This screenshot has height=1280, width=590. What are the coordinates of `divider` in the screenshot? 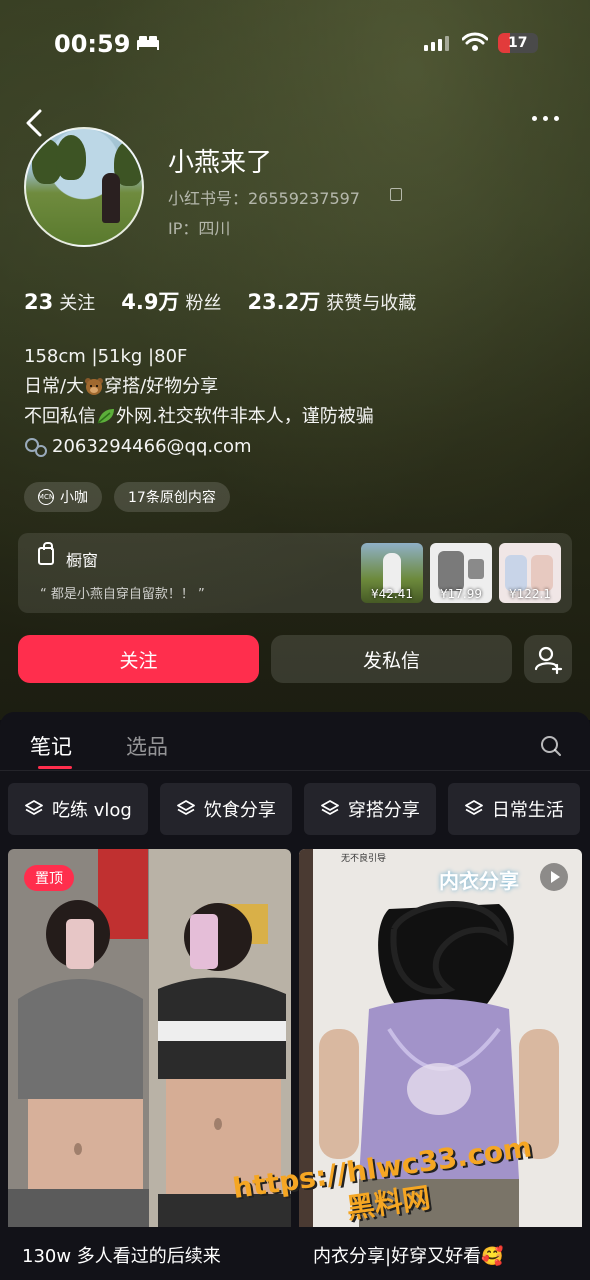 It's located at (295, 770).